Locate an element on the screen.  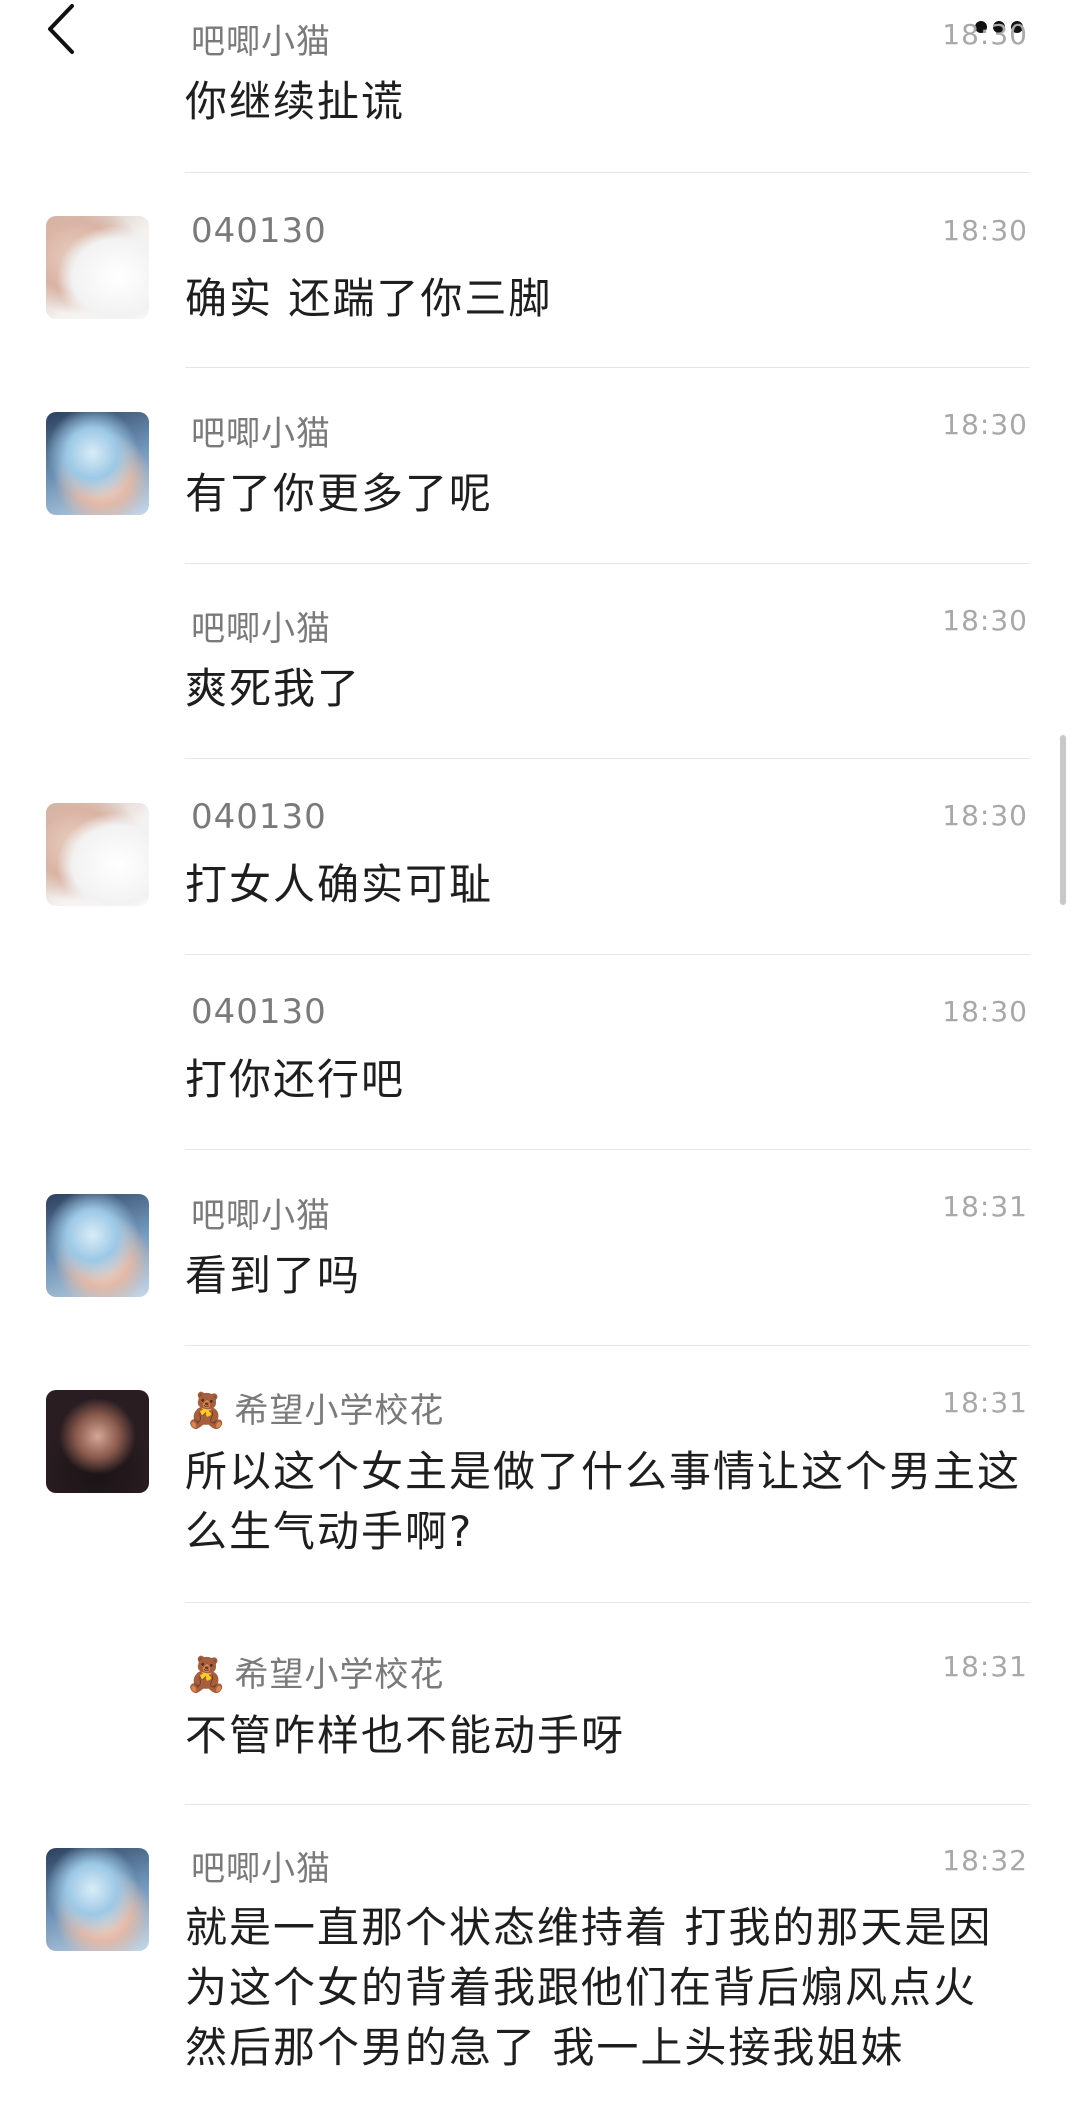
chevron-left-icon is located at coordinates (62, 29).